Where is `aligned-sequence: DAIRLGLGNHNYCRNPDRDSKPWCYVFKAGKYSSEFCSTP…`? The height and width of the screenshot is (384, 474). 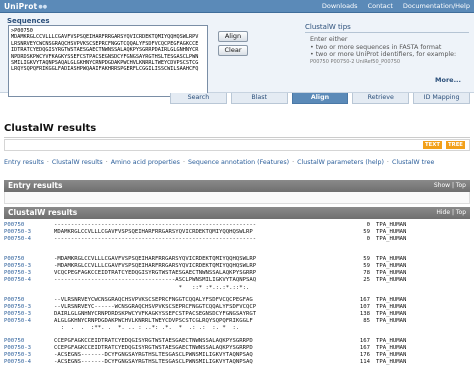
aligned-sequence: DAIRLGLGNHNYCRNPDRDSKPWCYVFKAGKYSSEFCSTP… is located at coordinates (155, 314).